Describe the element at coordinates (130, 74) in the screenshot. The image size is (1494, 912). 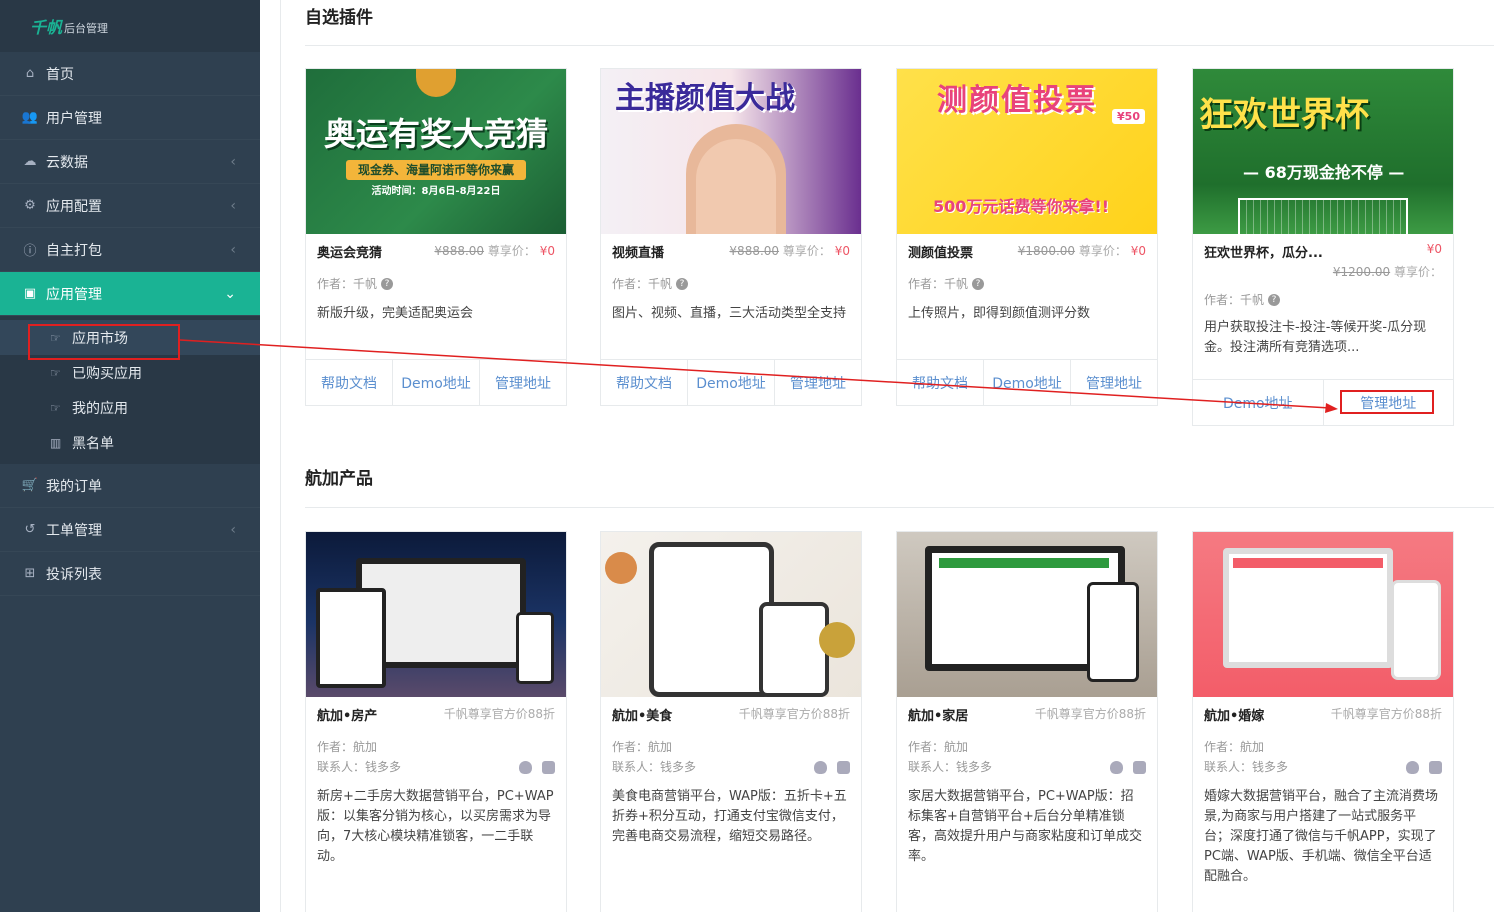
I see `menu-home: ⌂ 首页` at that location.